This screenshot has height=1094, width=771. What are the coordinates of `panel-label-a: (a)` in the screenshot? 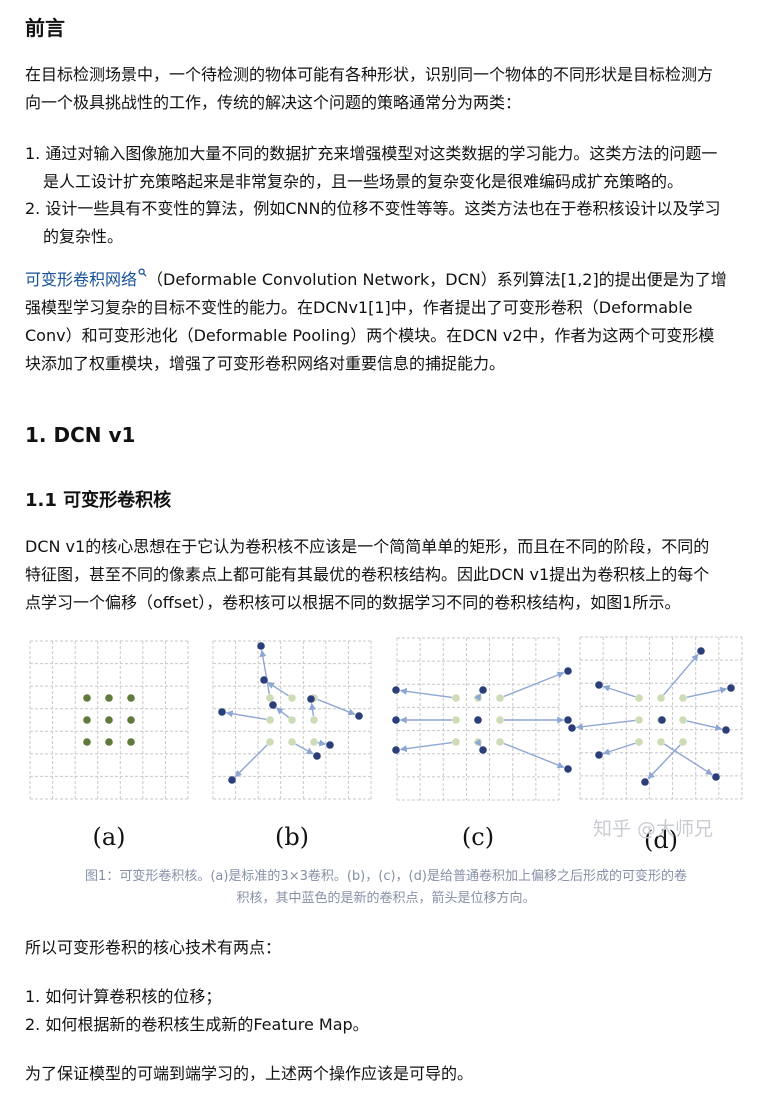 It's located at (108, 837).